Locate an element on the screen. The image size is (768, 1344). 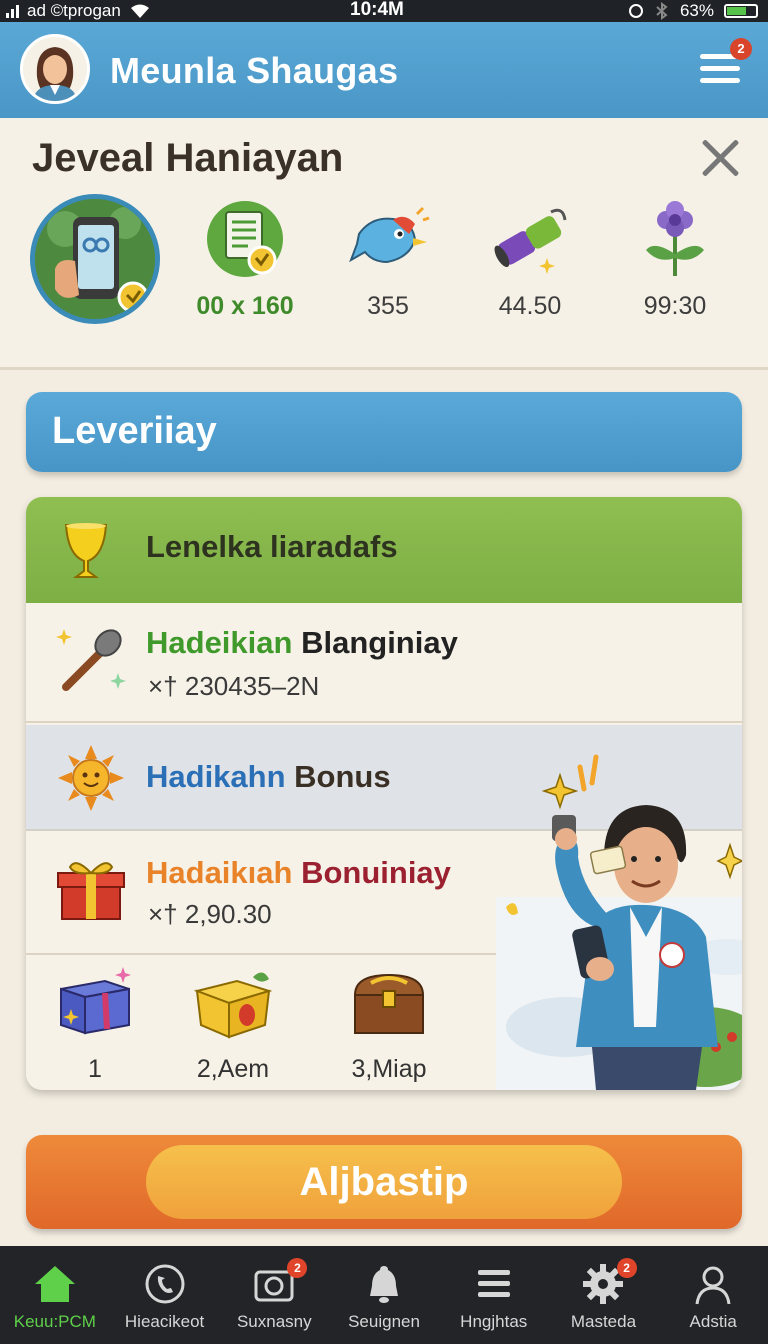
prize-item: 3,Miap is located at coordinates (389, 1025).